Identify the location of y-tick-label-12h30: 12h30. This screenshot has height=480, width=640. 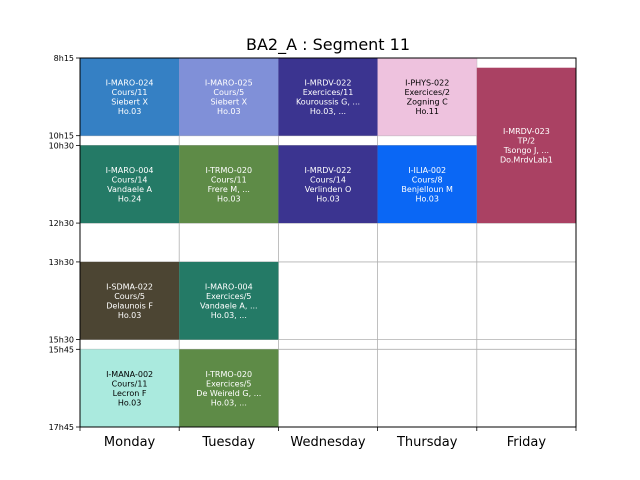
(61, 223).